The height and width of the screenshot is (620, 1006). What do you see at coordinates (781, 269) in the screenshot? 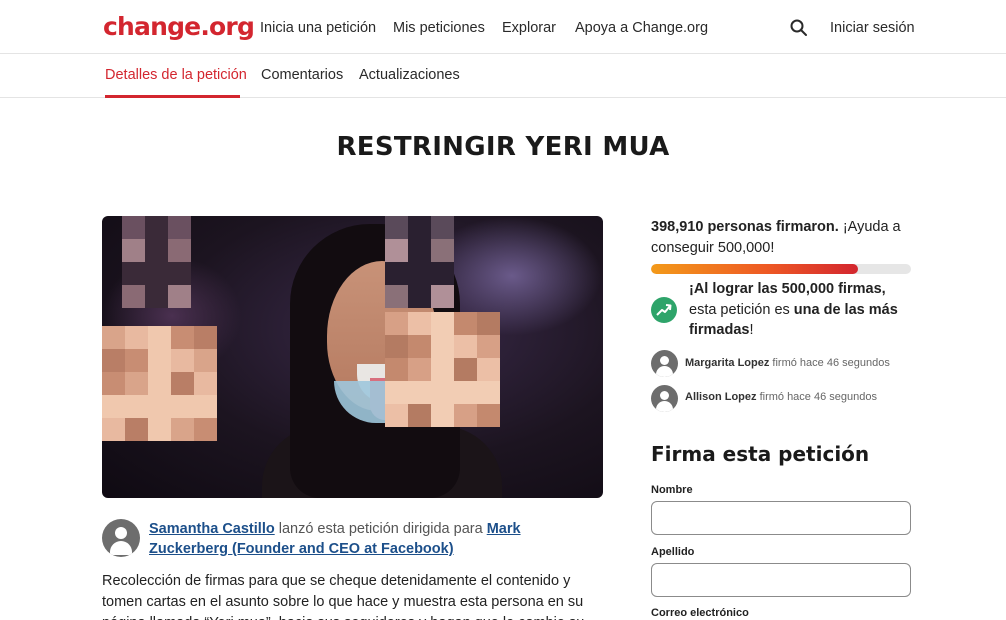
I see `signature-progress-bar` at bounding box center [781, 269].